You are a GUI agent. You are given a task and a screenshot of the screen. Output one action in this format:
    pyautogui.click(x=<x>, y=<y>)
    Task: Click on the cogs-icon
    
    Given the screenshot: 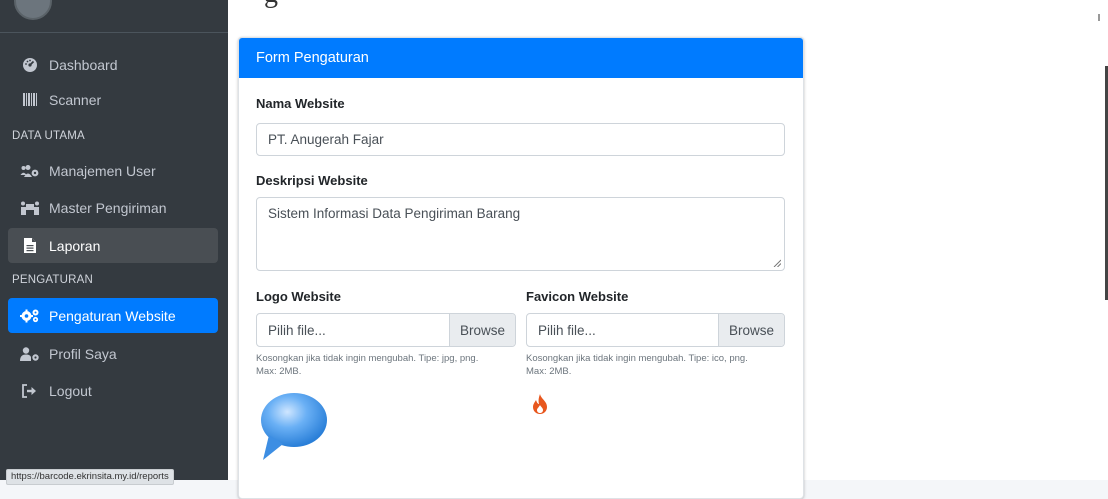 What is the action you would take?
    pyautogui.click(x=30, y=315)
    